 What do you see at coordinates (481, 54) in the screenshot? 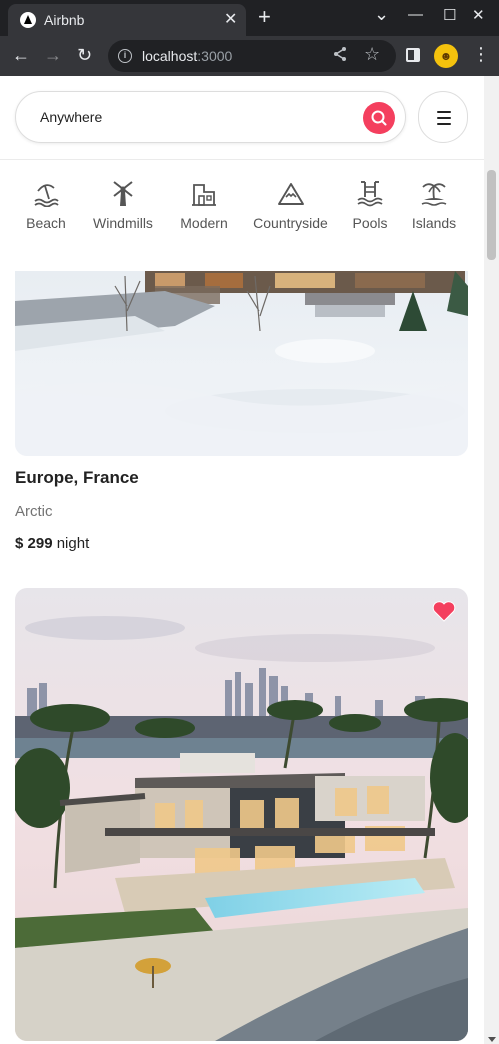
I see `browser-menu-icon: ⋮` at bounding box center [481, 54].